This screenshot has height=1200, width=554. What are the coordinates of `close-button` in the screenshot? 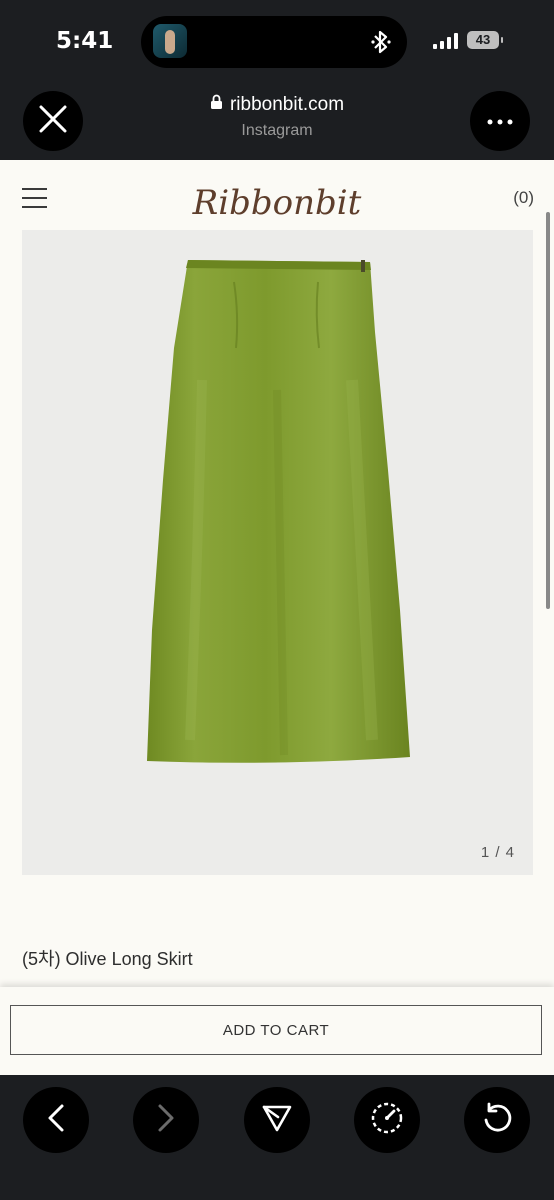 It's located at (53, 121).